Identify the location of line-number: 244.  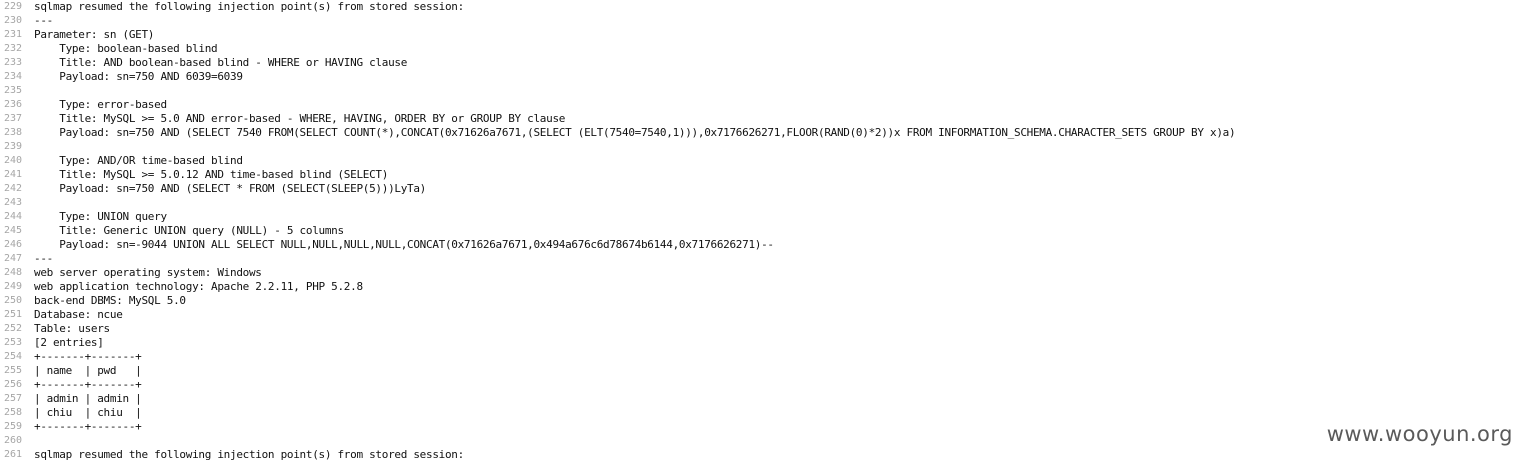
(12, 216).